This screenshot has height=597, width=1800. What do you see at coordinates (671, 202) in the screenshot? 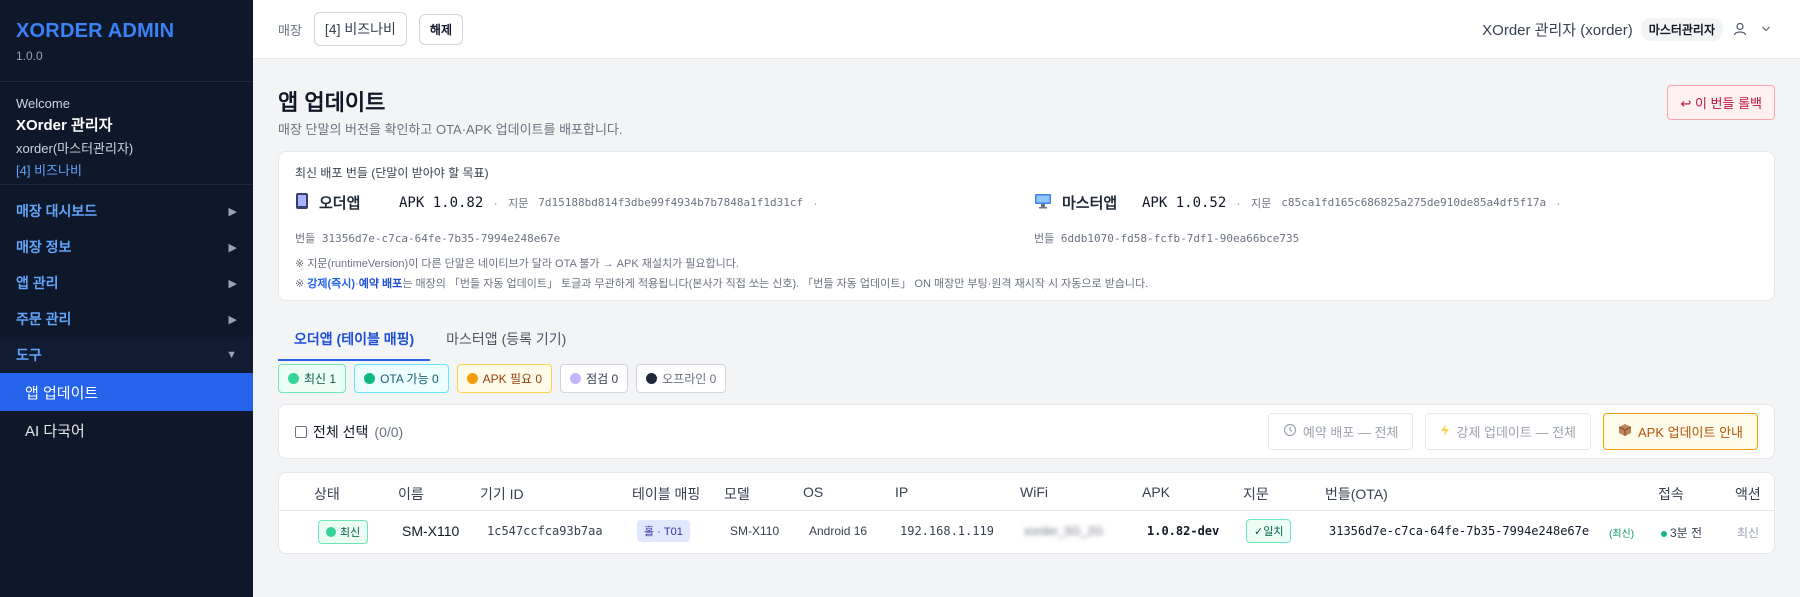
I see `order-app-fingerprint: 7d15188bd814f3dbe99f4934b7b7848a1f1d31cf` at bounding box center [671, 202].